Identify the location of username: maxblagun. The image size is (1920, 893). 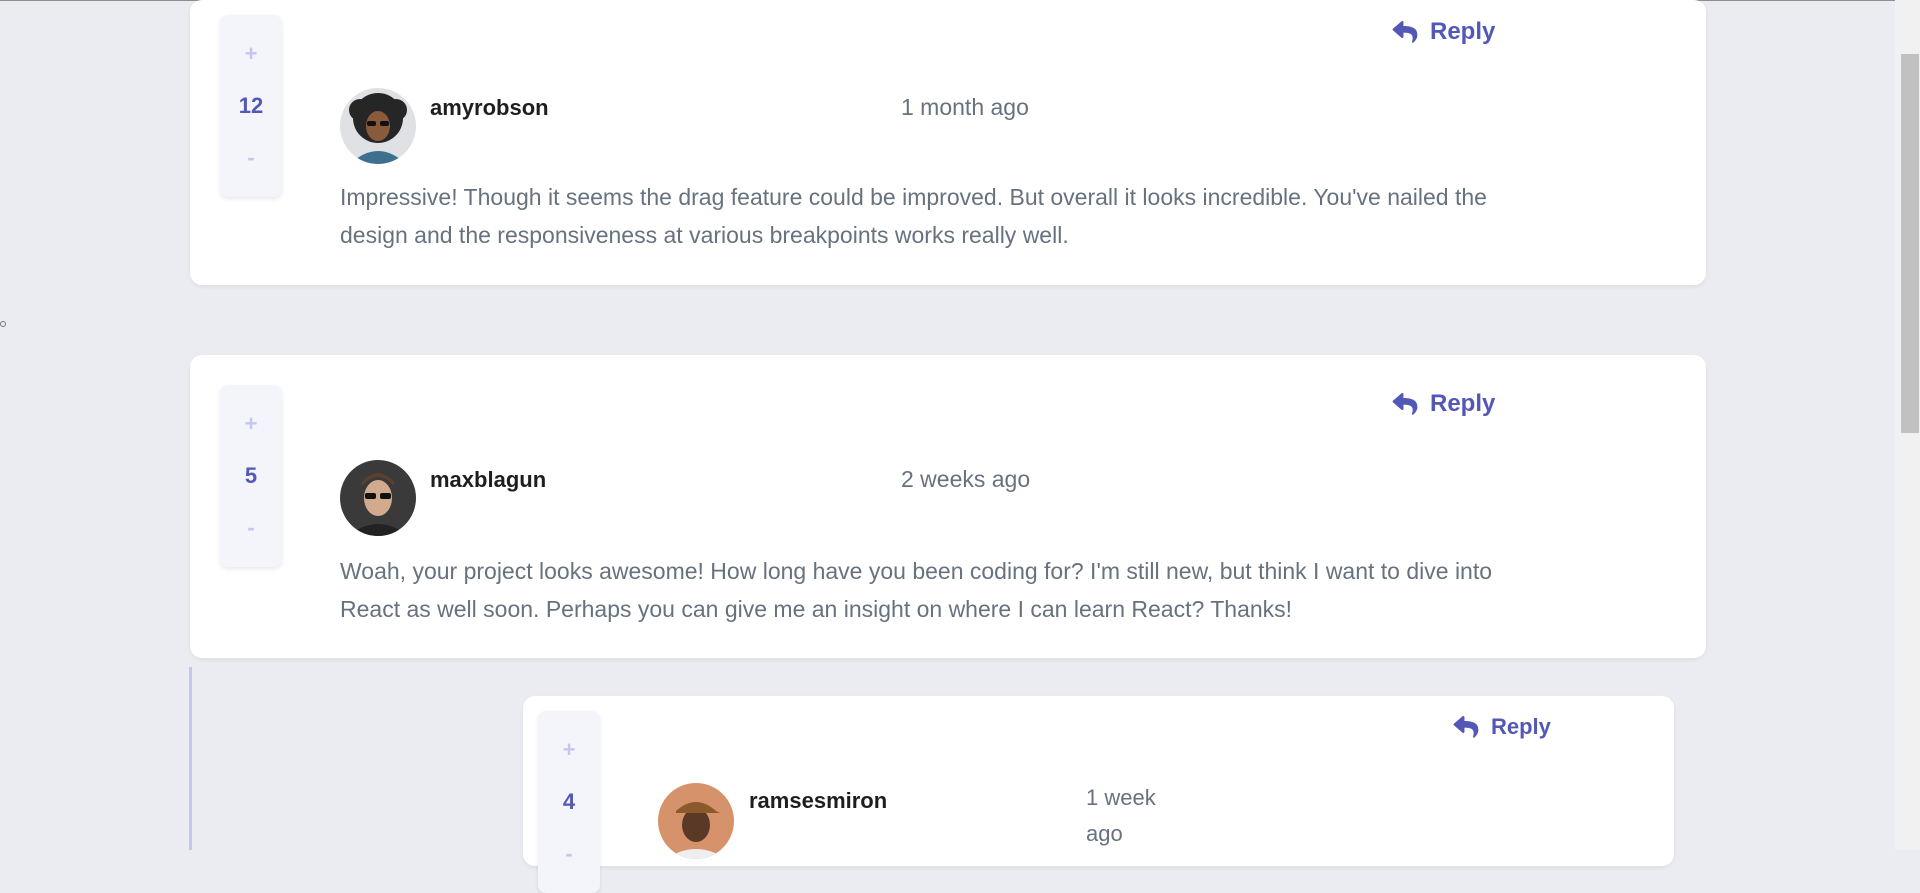
(488, 480).